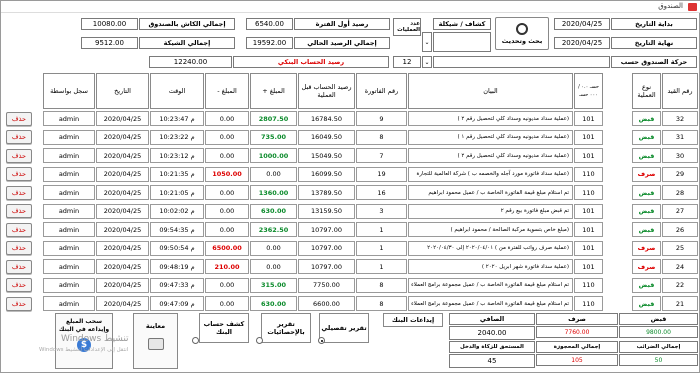 This screenshot has height=373, width=700. I want to click on stats-report-button: تقرير بالإحصائيات, so click(286, 328).